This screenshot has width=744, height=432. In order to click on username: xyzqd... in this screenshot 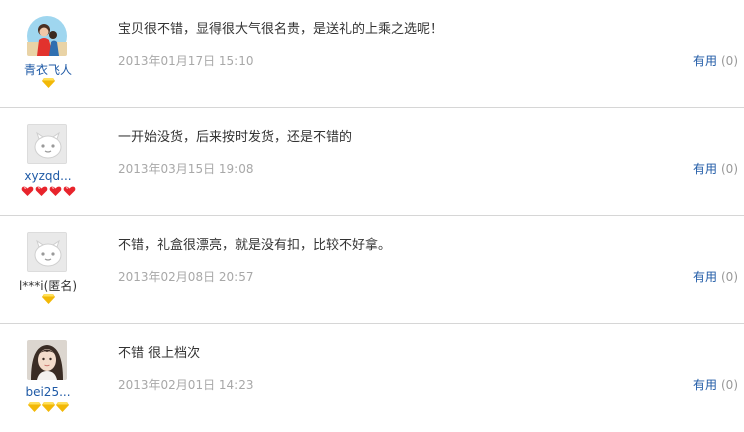, I will do `click(48, 176)`.